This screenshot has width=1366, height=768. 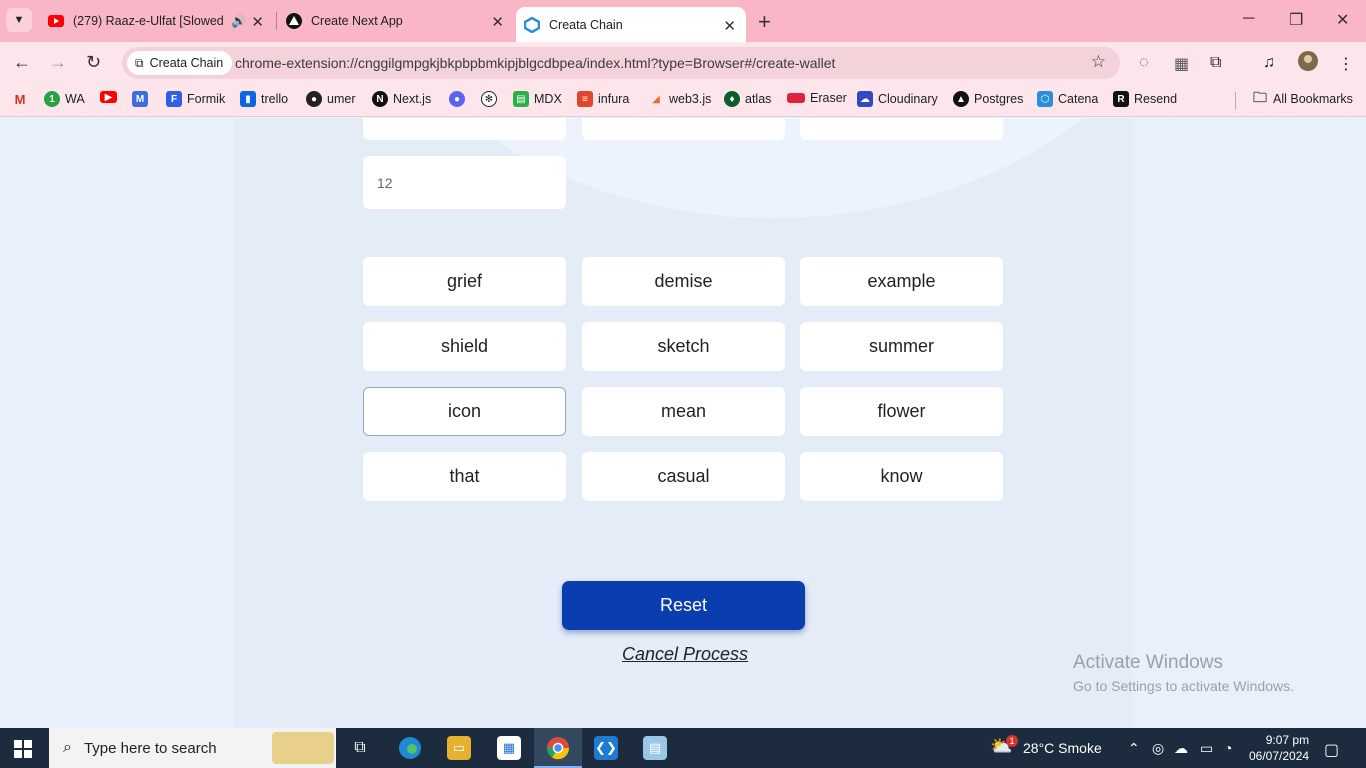 I want to click on vscode-icon: ❮❯, so click(x=606, y=748).